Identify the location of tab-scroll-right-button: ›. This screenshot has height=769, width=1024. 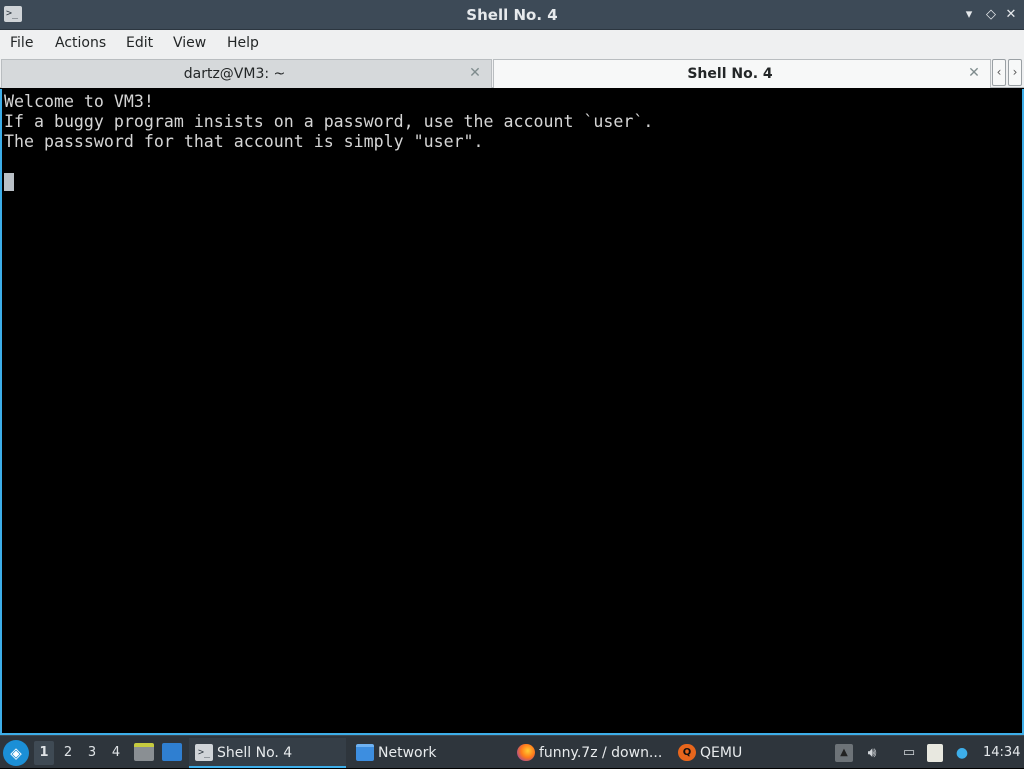
(1015, 72).